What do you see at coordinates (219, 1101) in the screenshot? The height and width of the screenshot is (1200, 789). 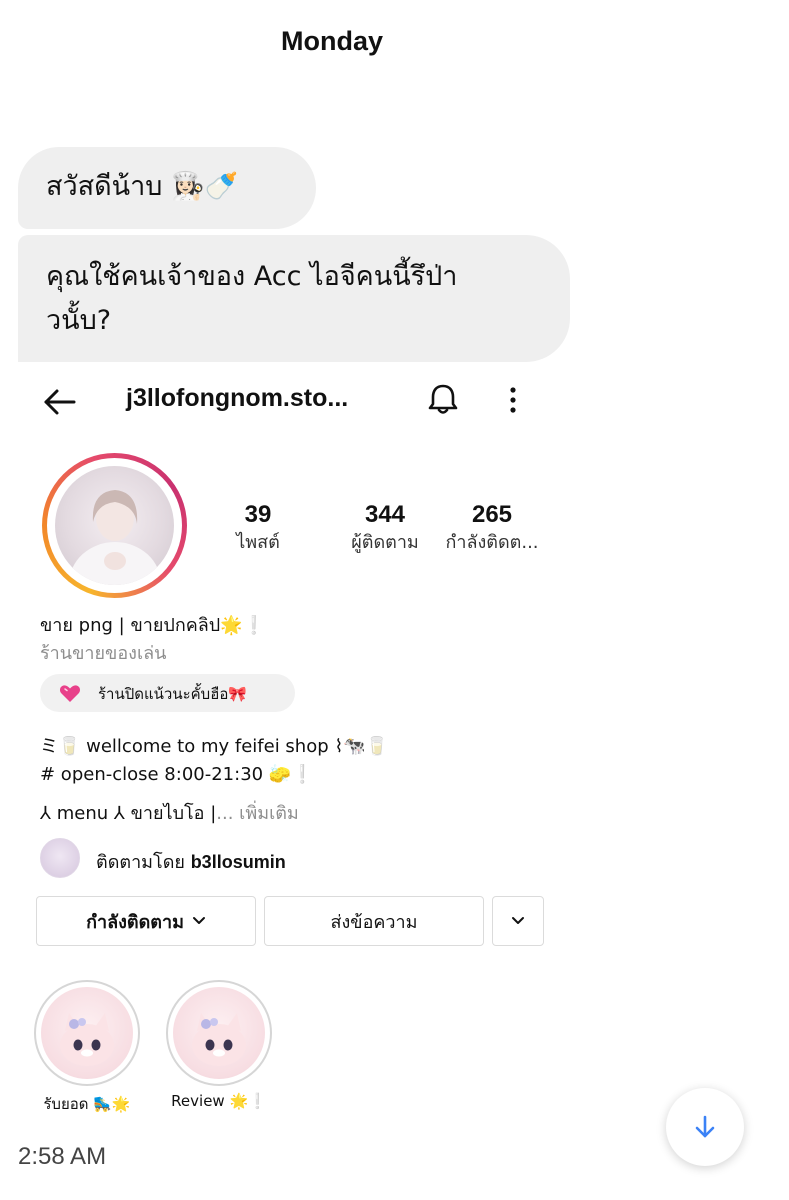 I see `highlight-label: Review 🌟❕` at bounding box center [219, 1101].